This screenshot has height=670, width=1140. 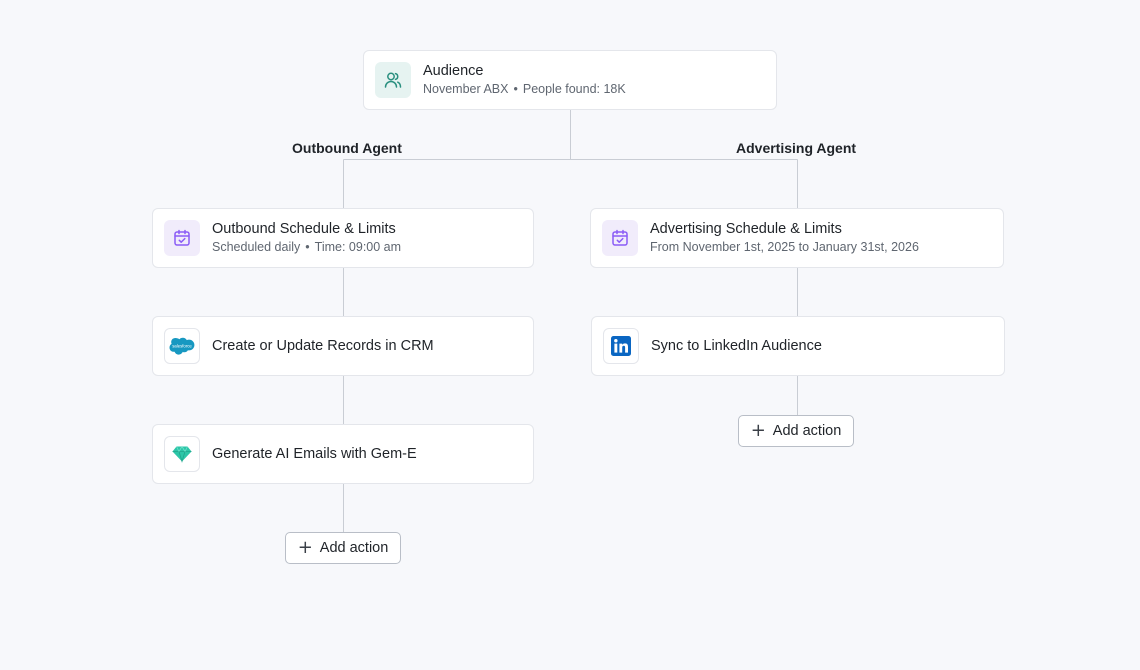 I want to click on users-icon, so click(x=393, y=80).